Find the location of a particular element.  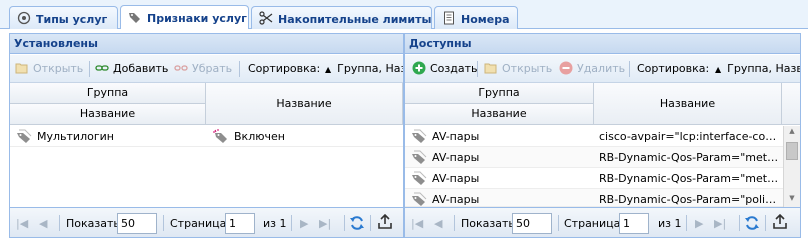

column-header-filler is located at coordinates (791, 104).